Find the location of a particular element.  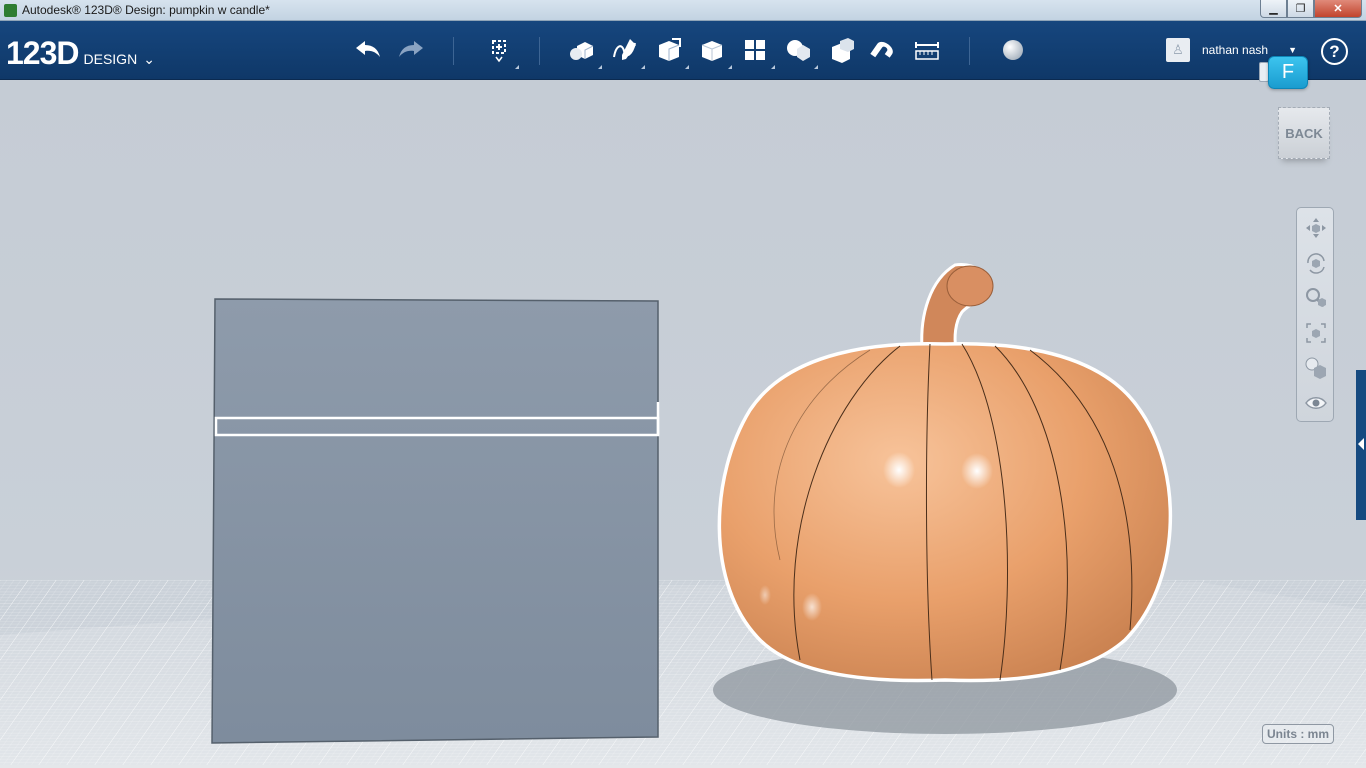

visibility-icon is located at coordinates (1315, 402).